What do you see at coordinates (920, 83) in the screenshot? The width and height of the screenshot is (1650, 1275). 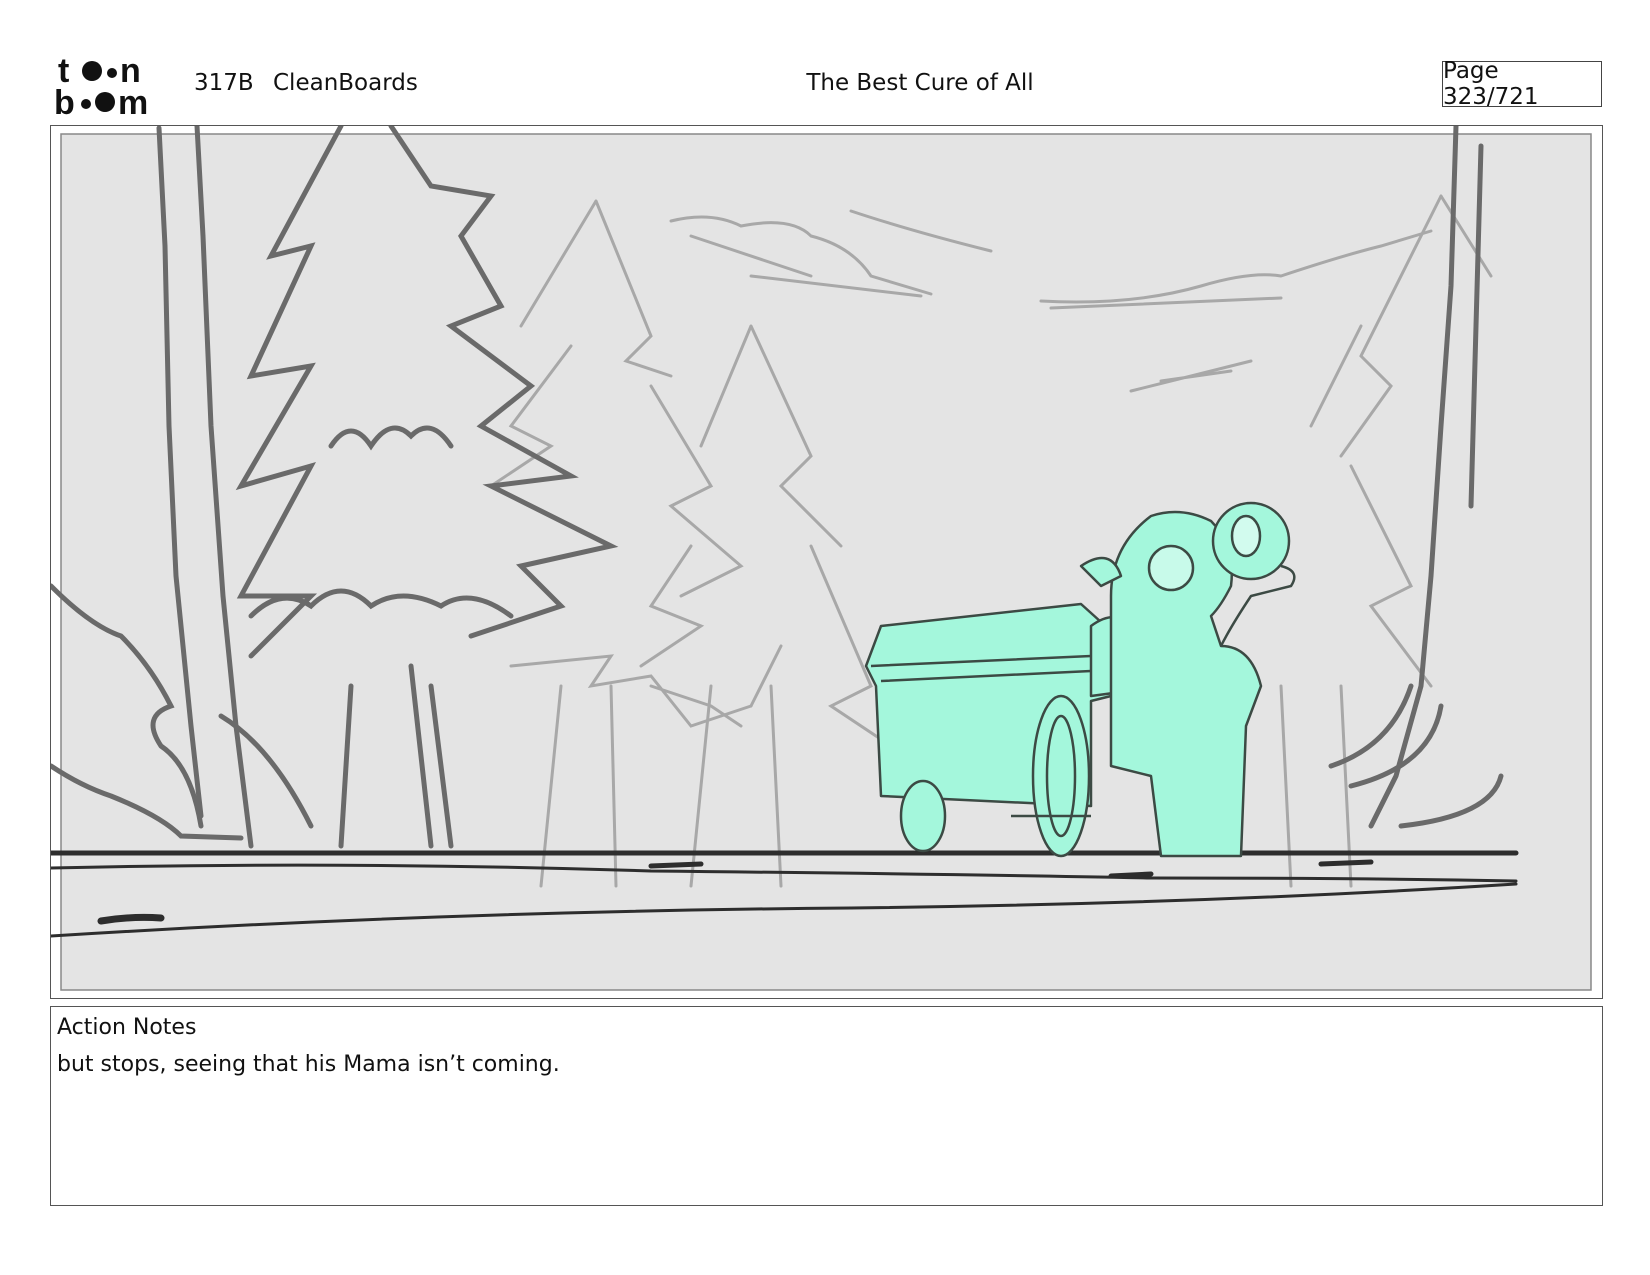 I see `board-title: The Best Cure of All` at bounding box center [920, 83].